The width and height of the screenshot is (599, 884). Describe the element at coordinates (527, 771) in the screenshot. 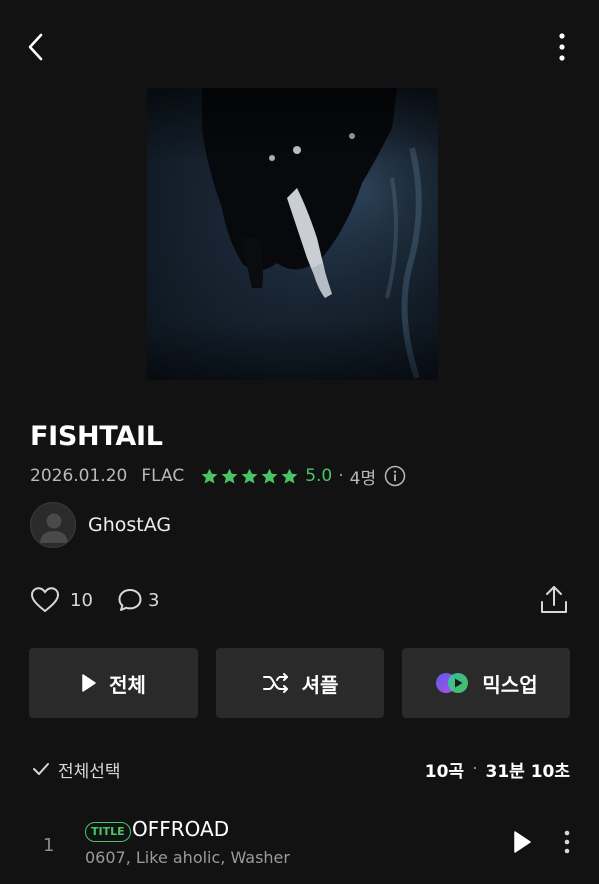

I see `total-duration: 31분 10초` at that location.